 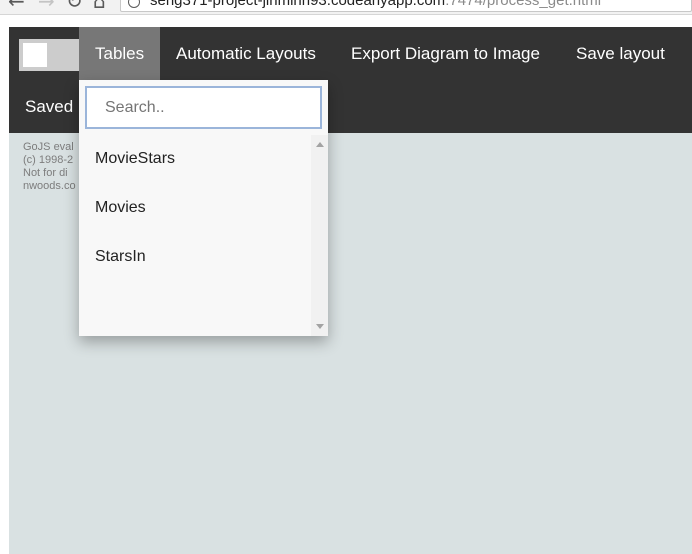 I want to click on list-item: StarsIn, so click(x=120, y=257).